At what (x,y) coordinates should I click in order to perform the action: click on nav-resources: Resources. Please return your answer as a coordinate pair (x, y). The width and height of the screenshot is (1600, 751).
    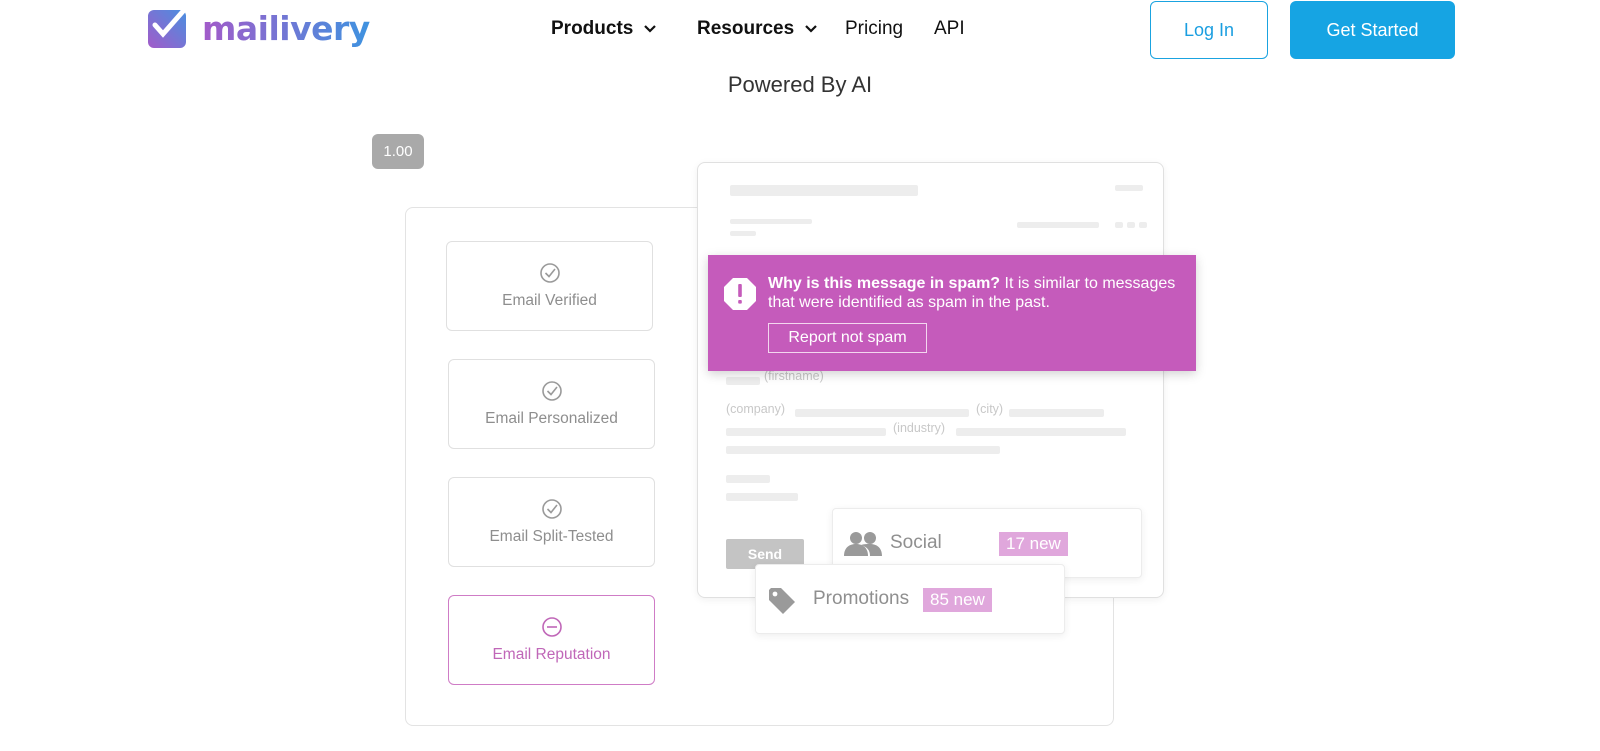
    Looking at the image, I should click on (757, 29).